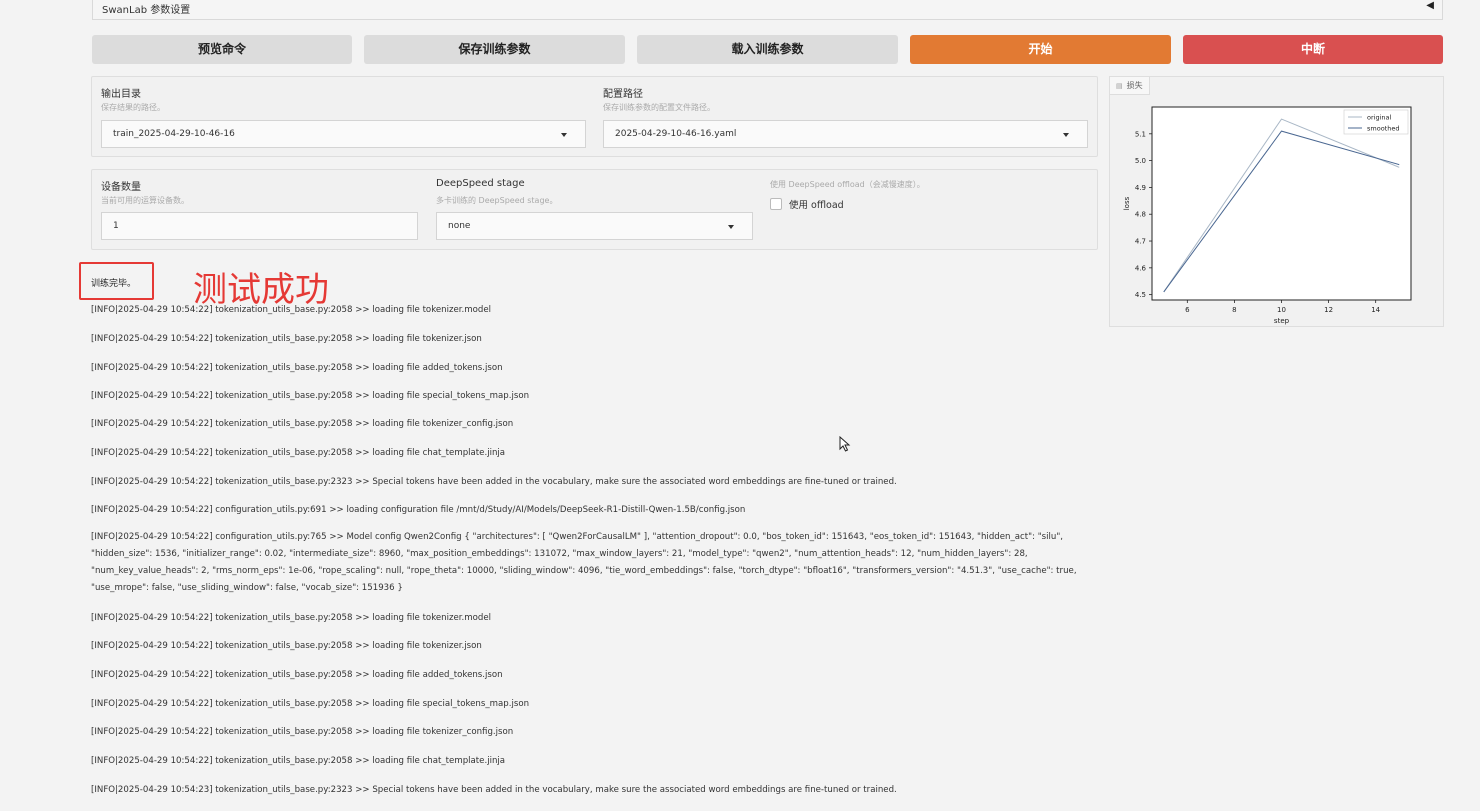 Image resolution: width=1480 pixels, height=811 pixels. Describe the element at coordinates (1140, 295) in the screenshot. I see `y-tick-label: 4.5` at that location.